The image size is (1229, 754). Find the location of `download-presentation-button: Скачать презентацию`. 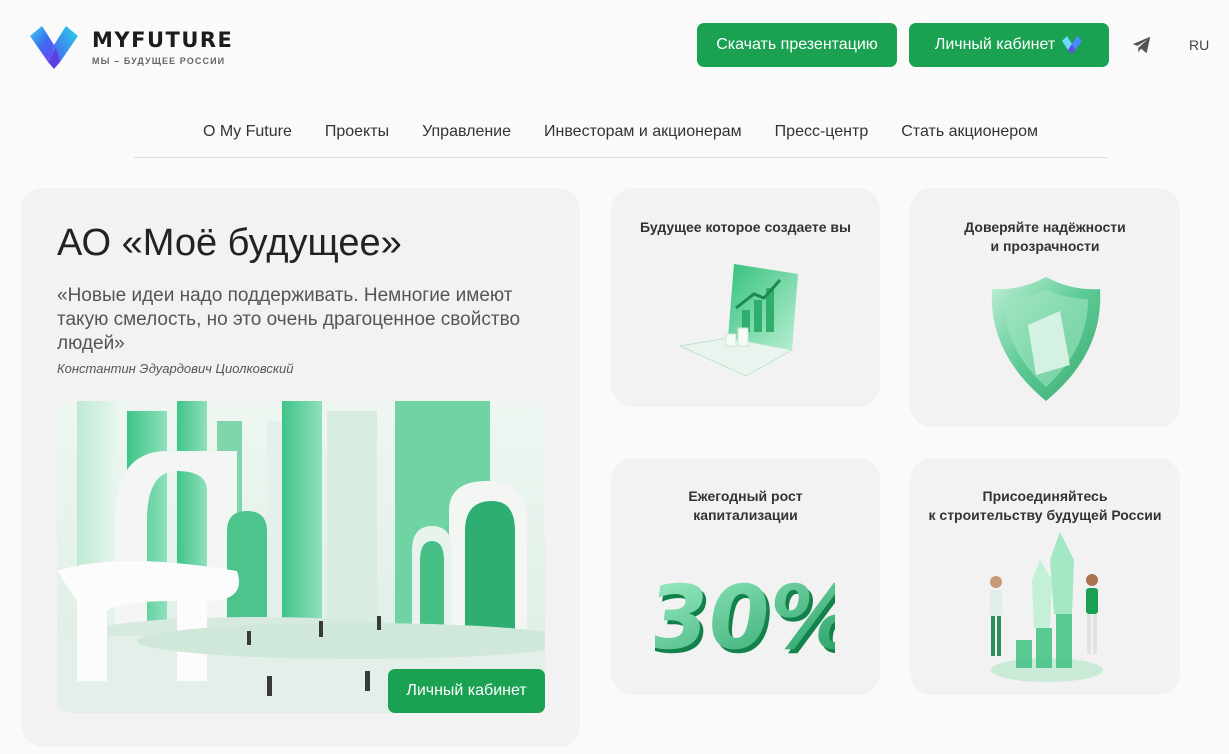

download-presentation-button: Скачать презентацию is located at coordinates (797, 45).